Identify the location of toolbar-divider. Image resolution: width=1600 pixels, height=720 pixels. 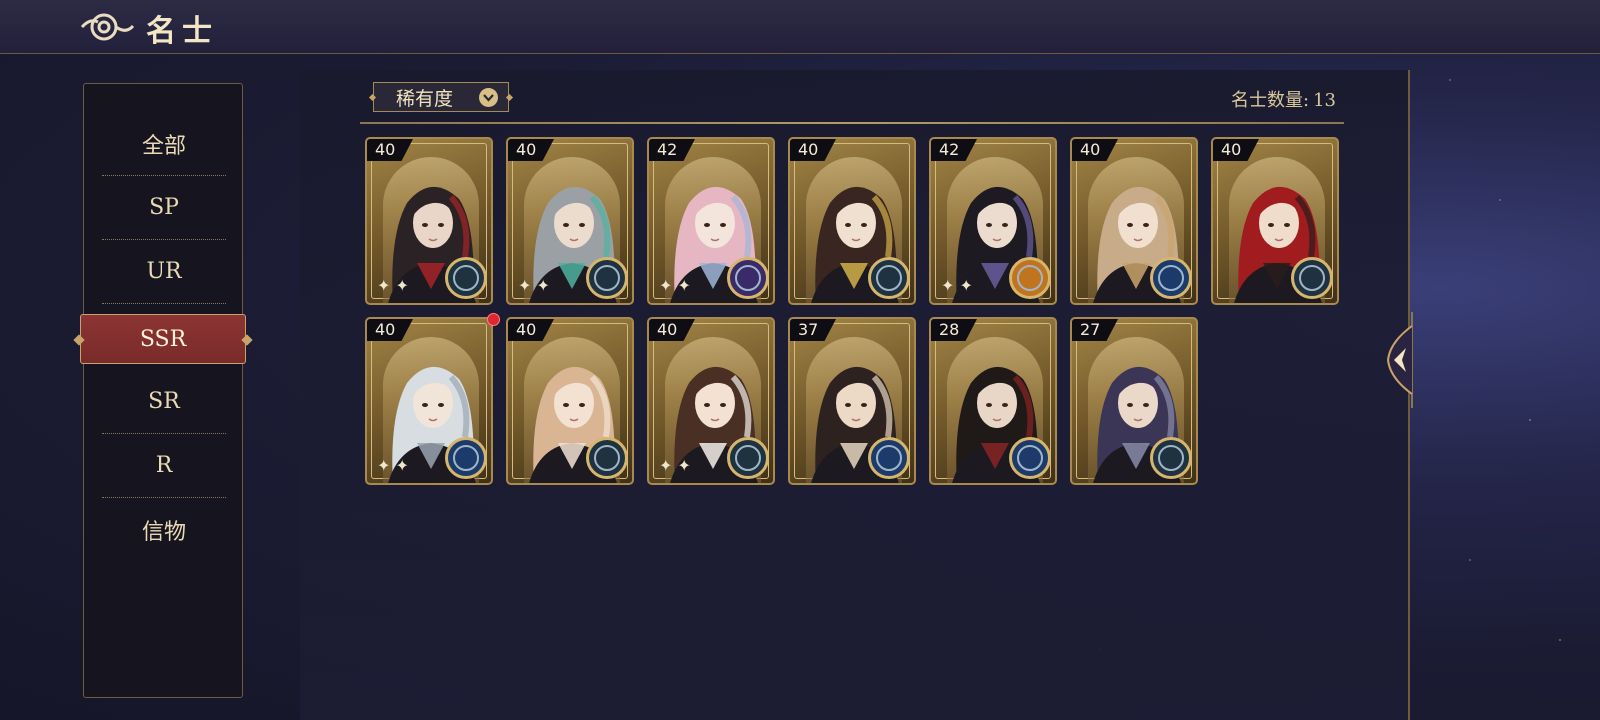
(852, 123).